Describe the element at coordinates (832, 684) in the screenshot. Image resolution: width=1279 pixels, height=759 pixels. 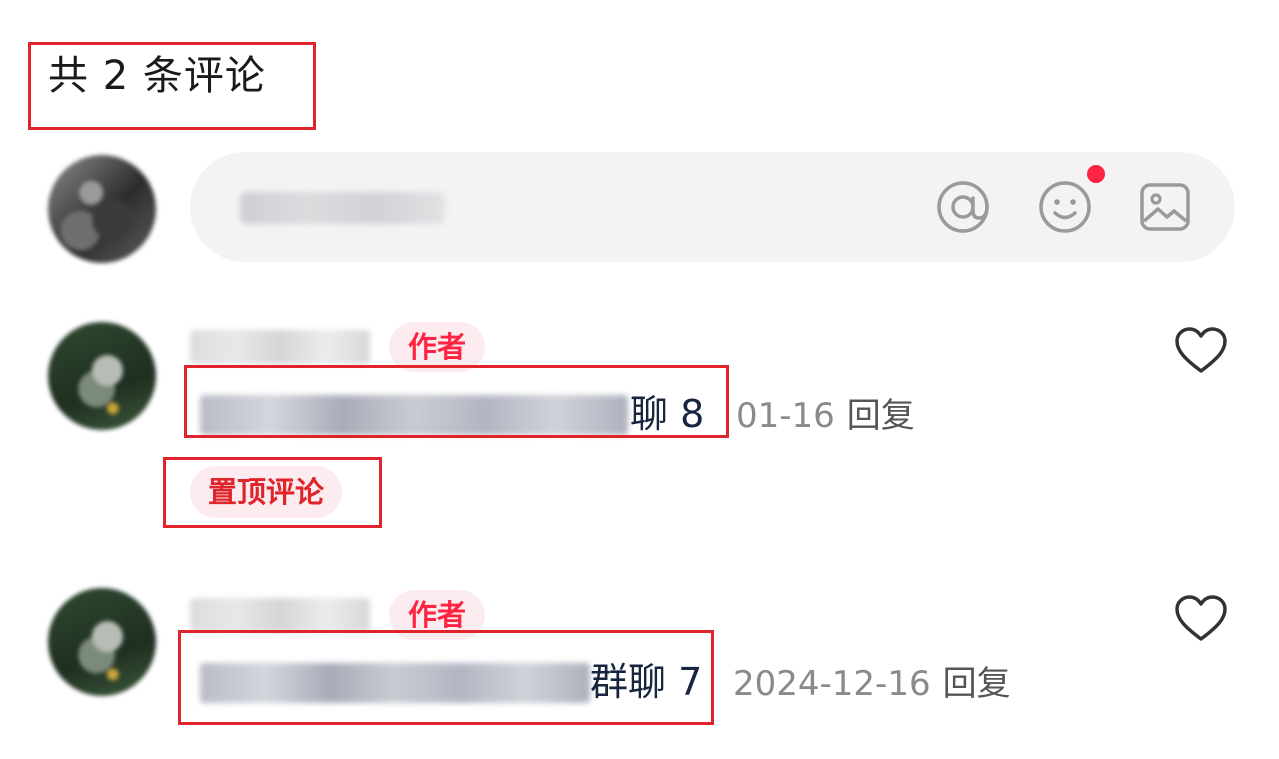
I see `comment-date: 2024-12-16` at that location.